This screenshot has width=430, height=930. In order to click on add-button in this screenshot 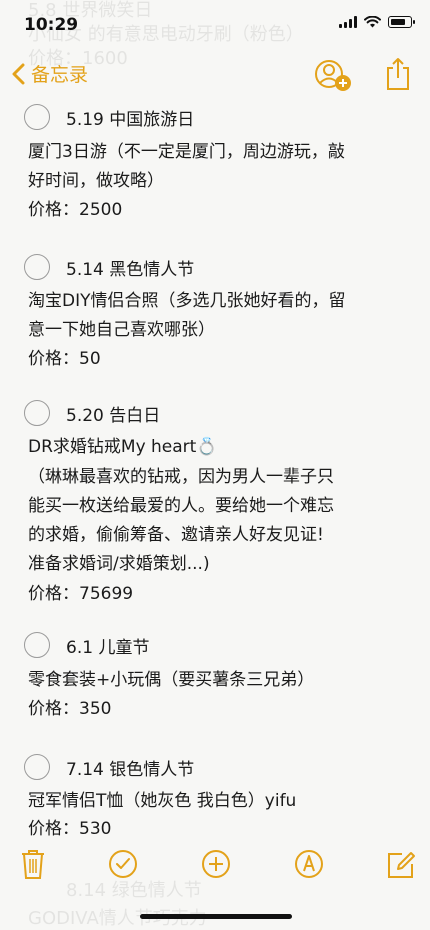, I will do `click(216, 866)`.